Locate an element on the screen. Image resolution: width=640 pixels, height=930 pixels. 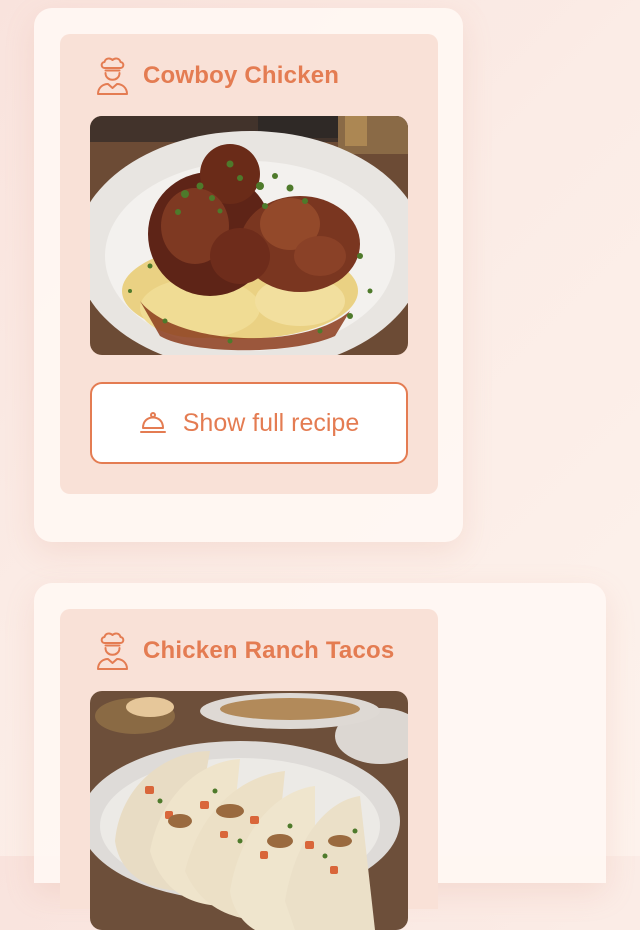
cowboy-chicken-image is located at coordinates (249, 235).